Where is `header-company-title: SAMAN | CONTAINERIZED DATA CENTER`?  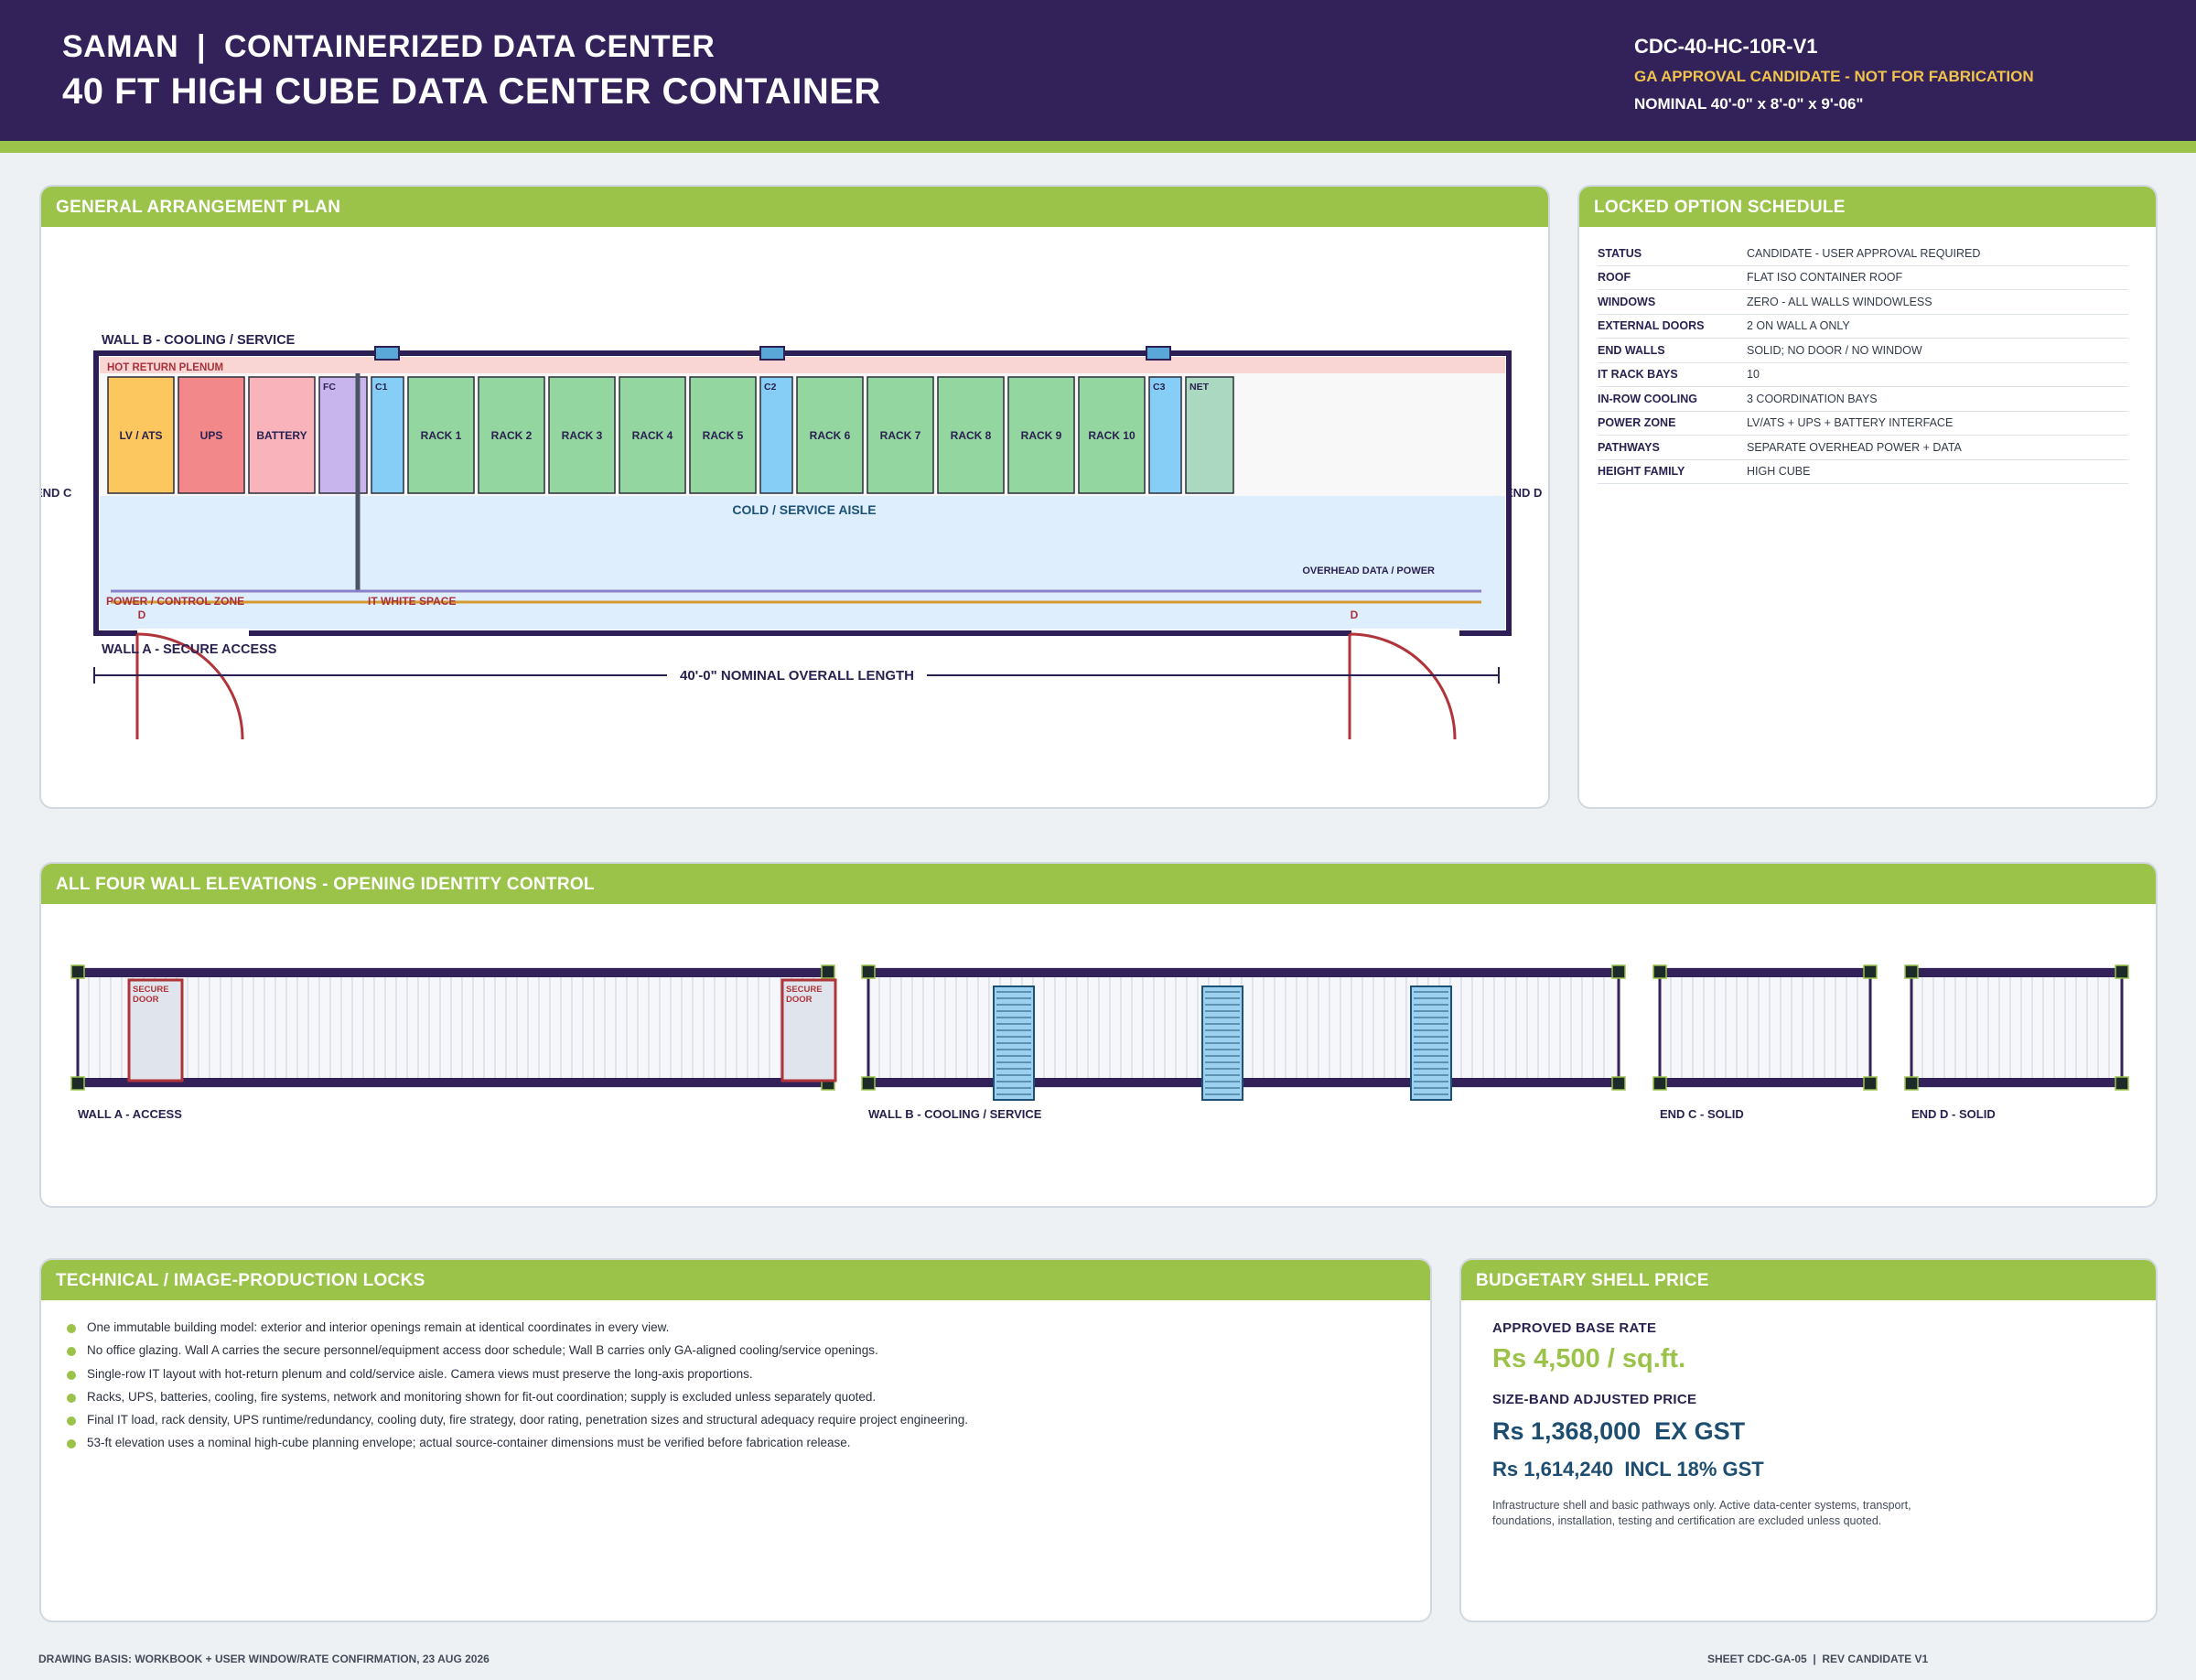 header-company-title: SAMAN | CONTAINERIZED DATA CENTER is located at coordinates (389, 46).